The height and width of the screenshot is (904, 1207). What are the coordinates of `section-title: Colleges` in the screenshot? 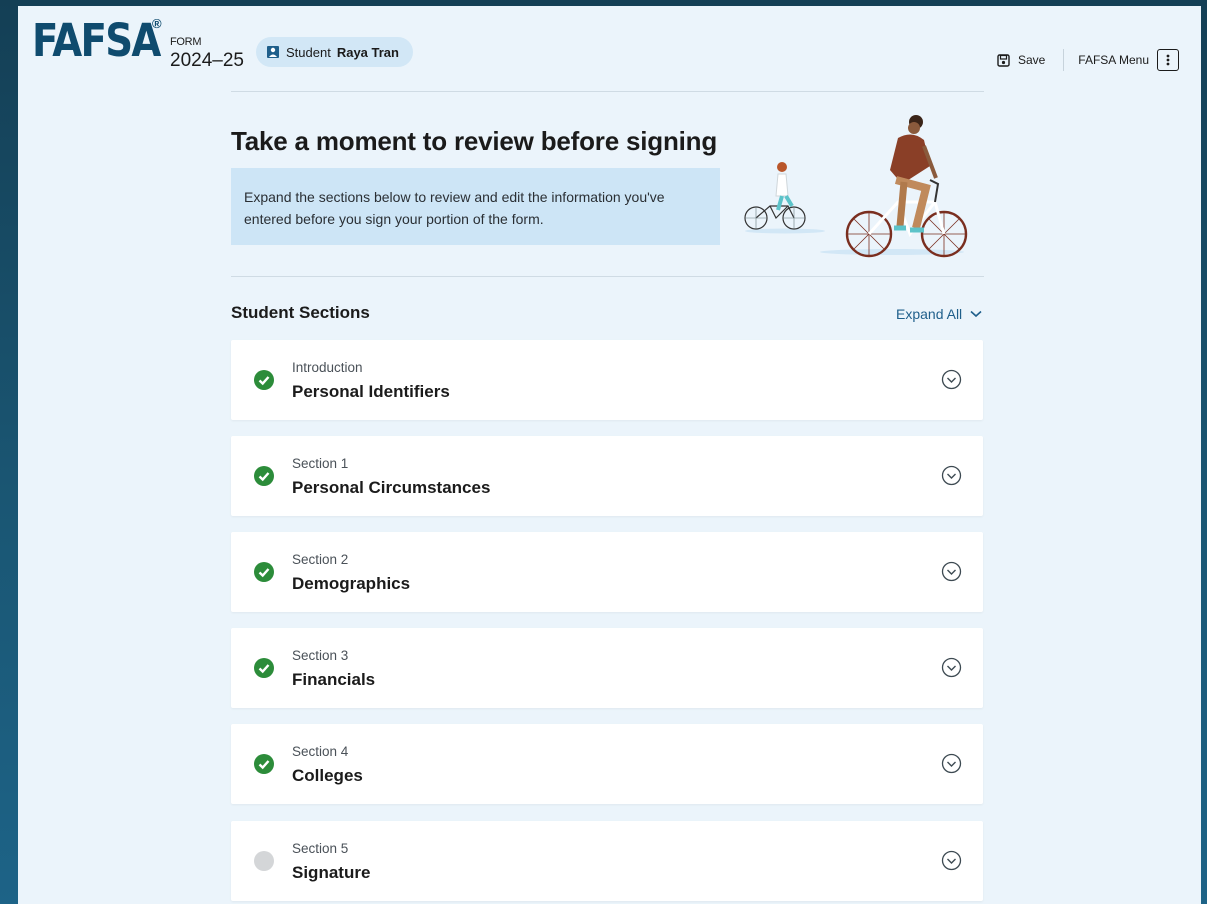 It's located at (327, 775).